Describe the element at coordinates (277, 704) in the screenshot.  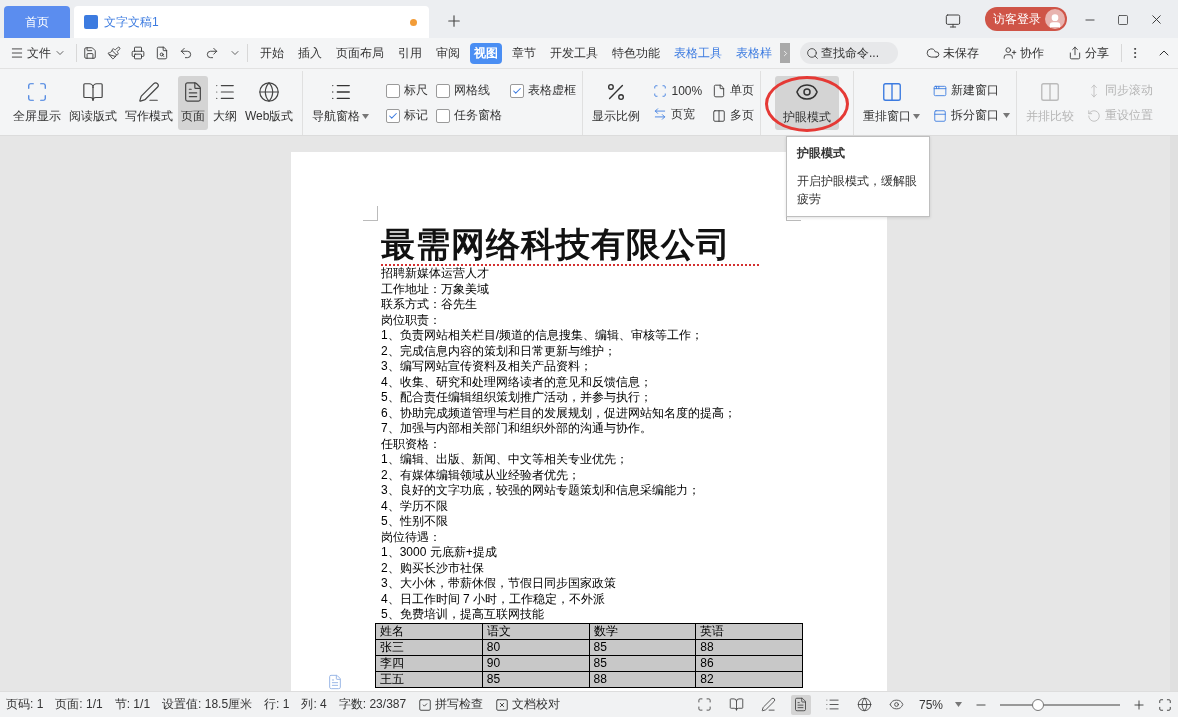
I see `status-text: 行: 1` at that location.